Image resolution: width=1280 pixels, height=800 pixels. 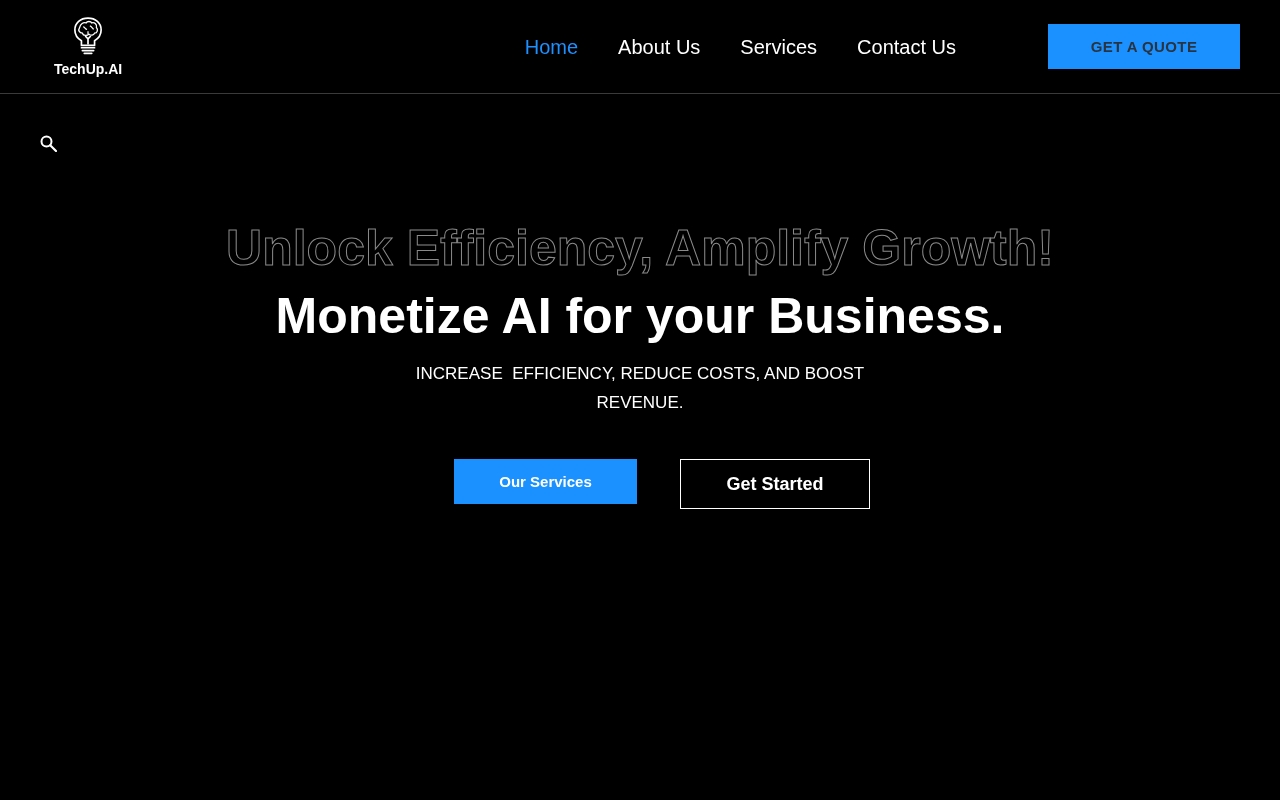 What do you see at coordinates (640, 388) in the screenshot?
I see `subtitle: INCREASE EFFICIENCY, REDUCE COSTS, AND BOOST REVENUE.` at bounding box center [640, 388].